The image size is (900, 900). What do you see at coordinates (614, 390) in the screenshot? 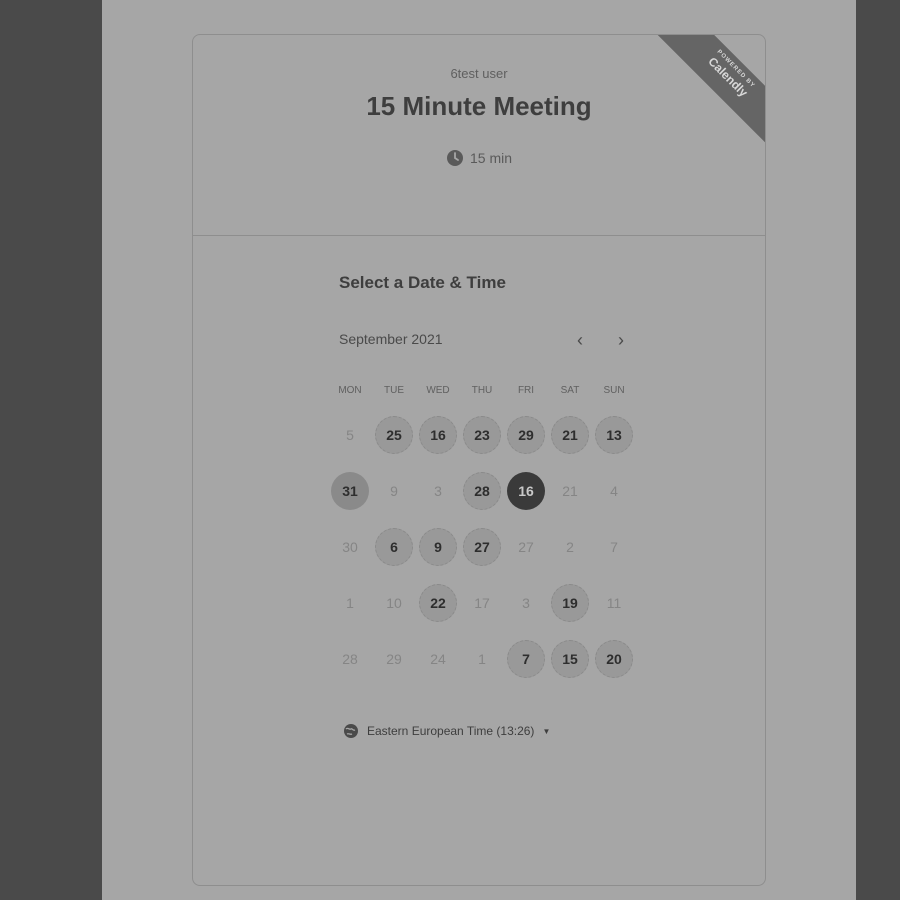
I see `weekday-label: SUN` at bounding box center [614, 390].